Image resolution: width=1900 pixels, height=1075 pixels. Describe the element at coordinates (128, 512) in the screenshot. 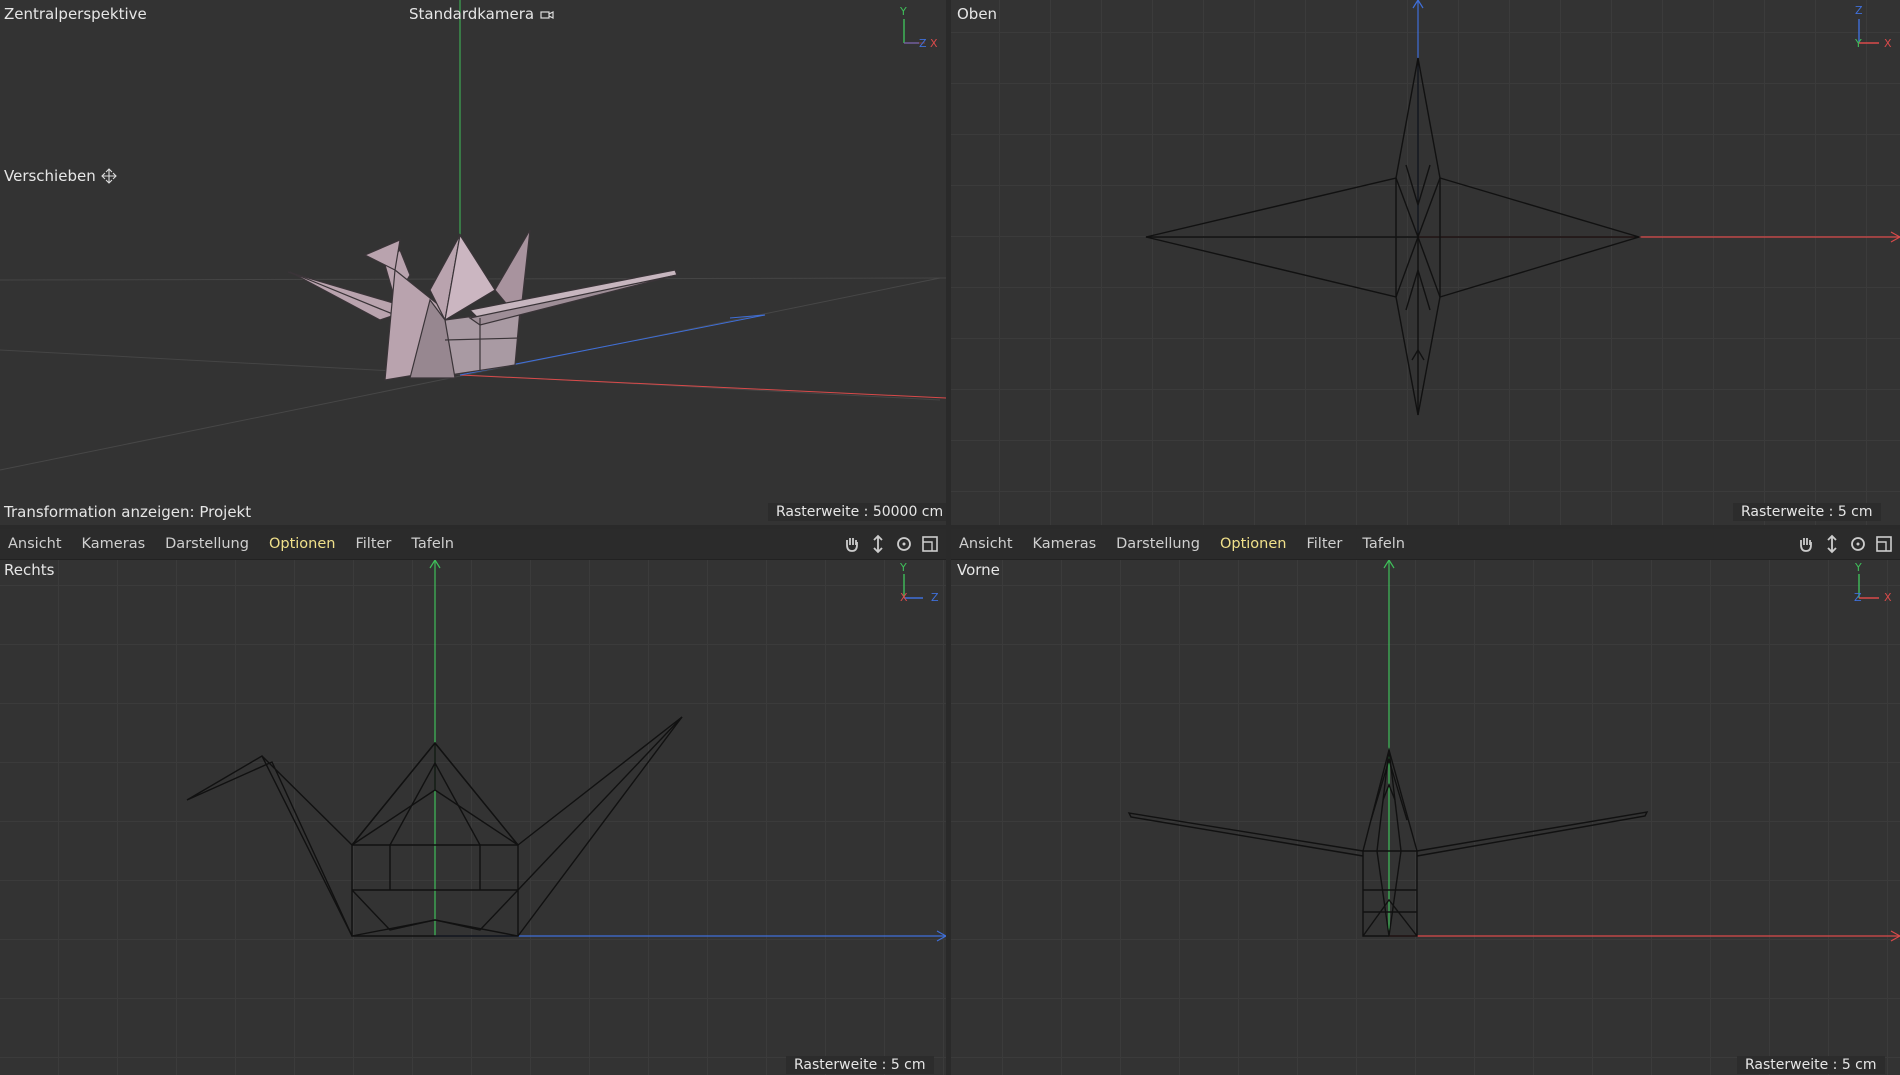

I see `transform-info: Transformation anzeigen: Projekt` at that location.